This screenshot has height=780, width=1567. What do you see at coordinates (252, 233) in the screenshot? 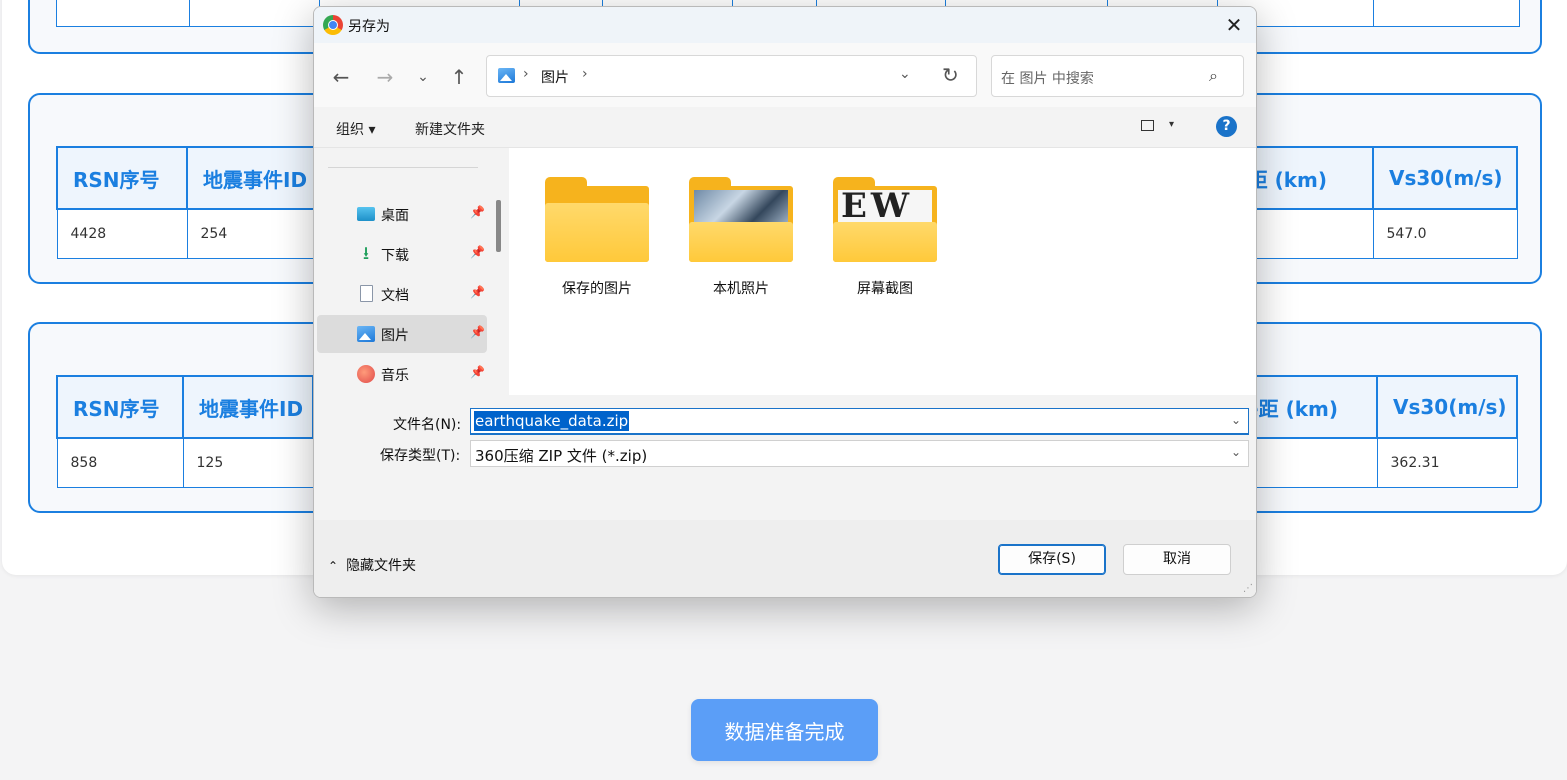
I see `table-cell: 254` at bounding box center [252, 233].